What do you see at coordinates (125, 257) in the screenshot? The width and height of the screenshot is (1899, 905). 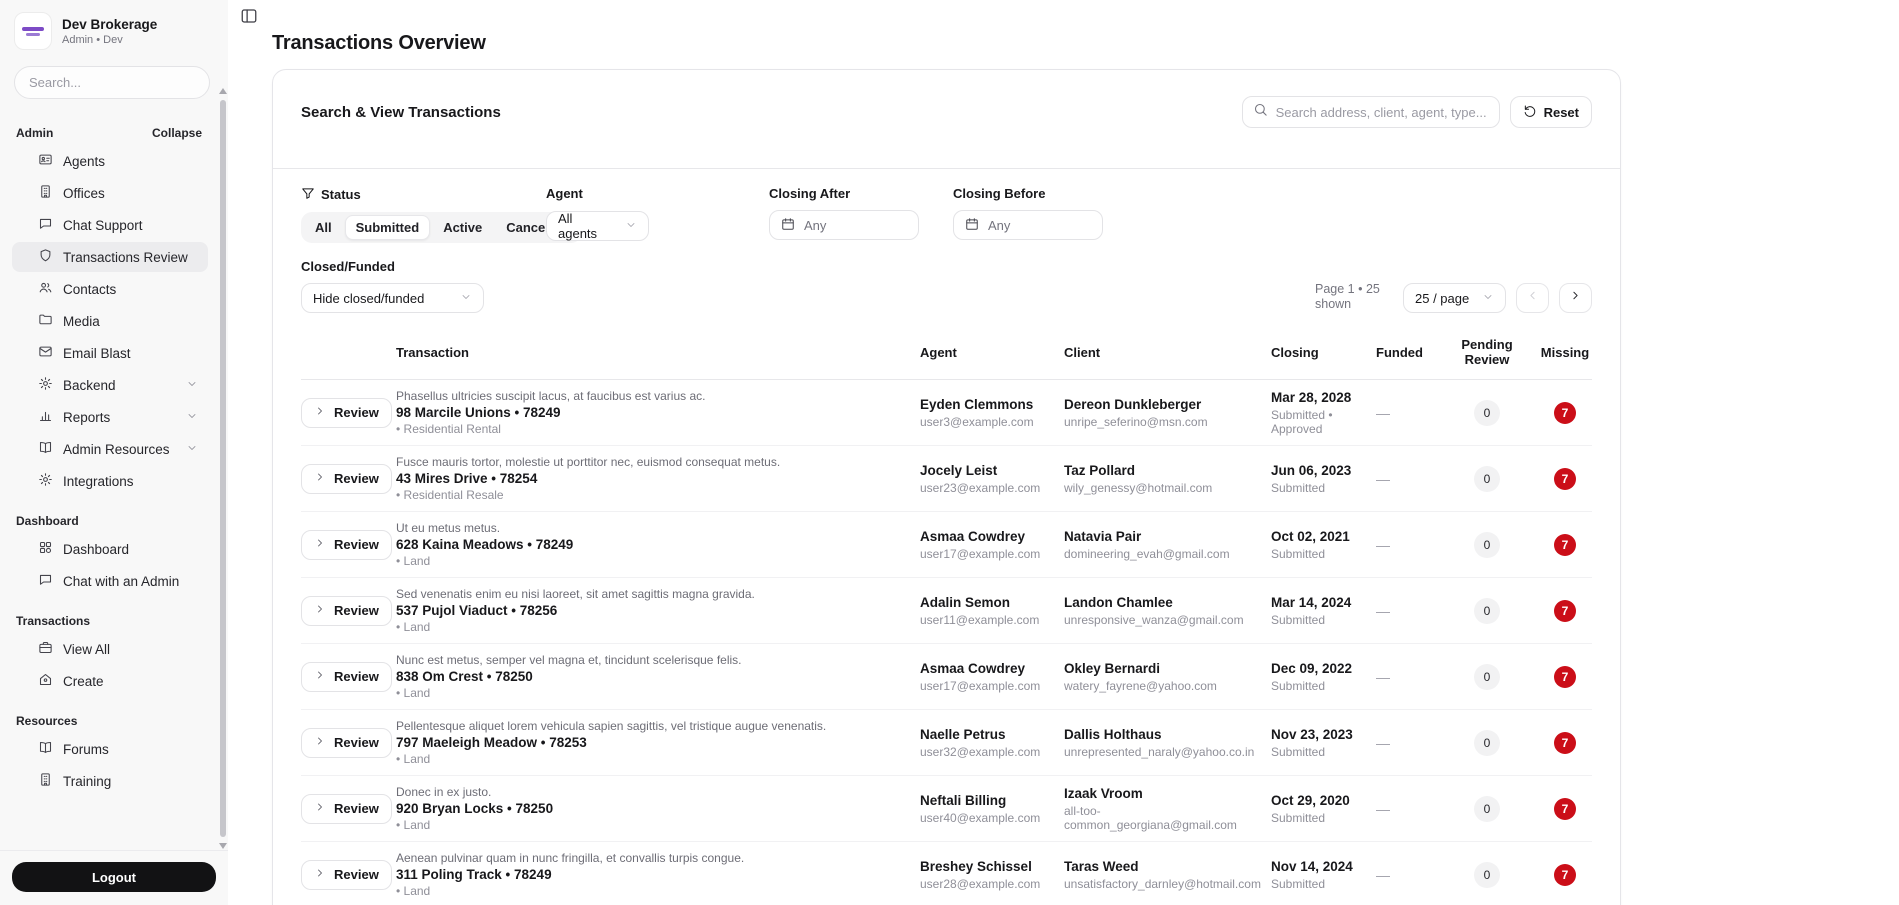 I see `sidebar-item-label: Transactions Review` at bounding box center [125, 257].